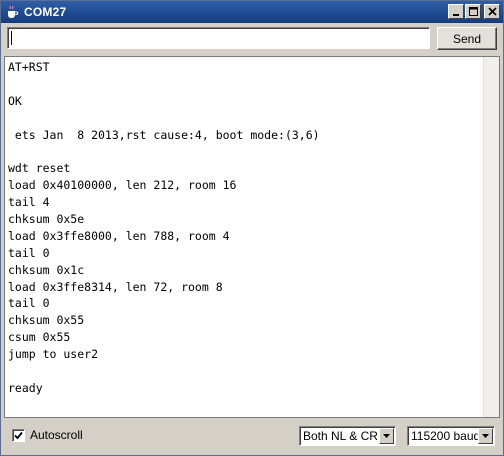  I want to click on checkmark-icon, so click(18, 435).